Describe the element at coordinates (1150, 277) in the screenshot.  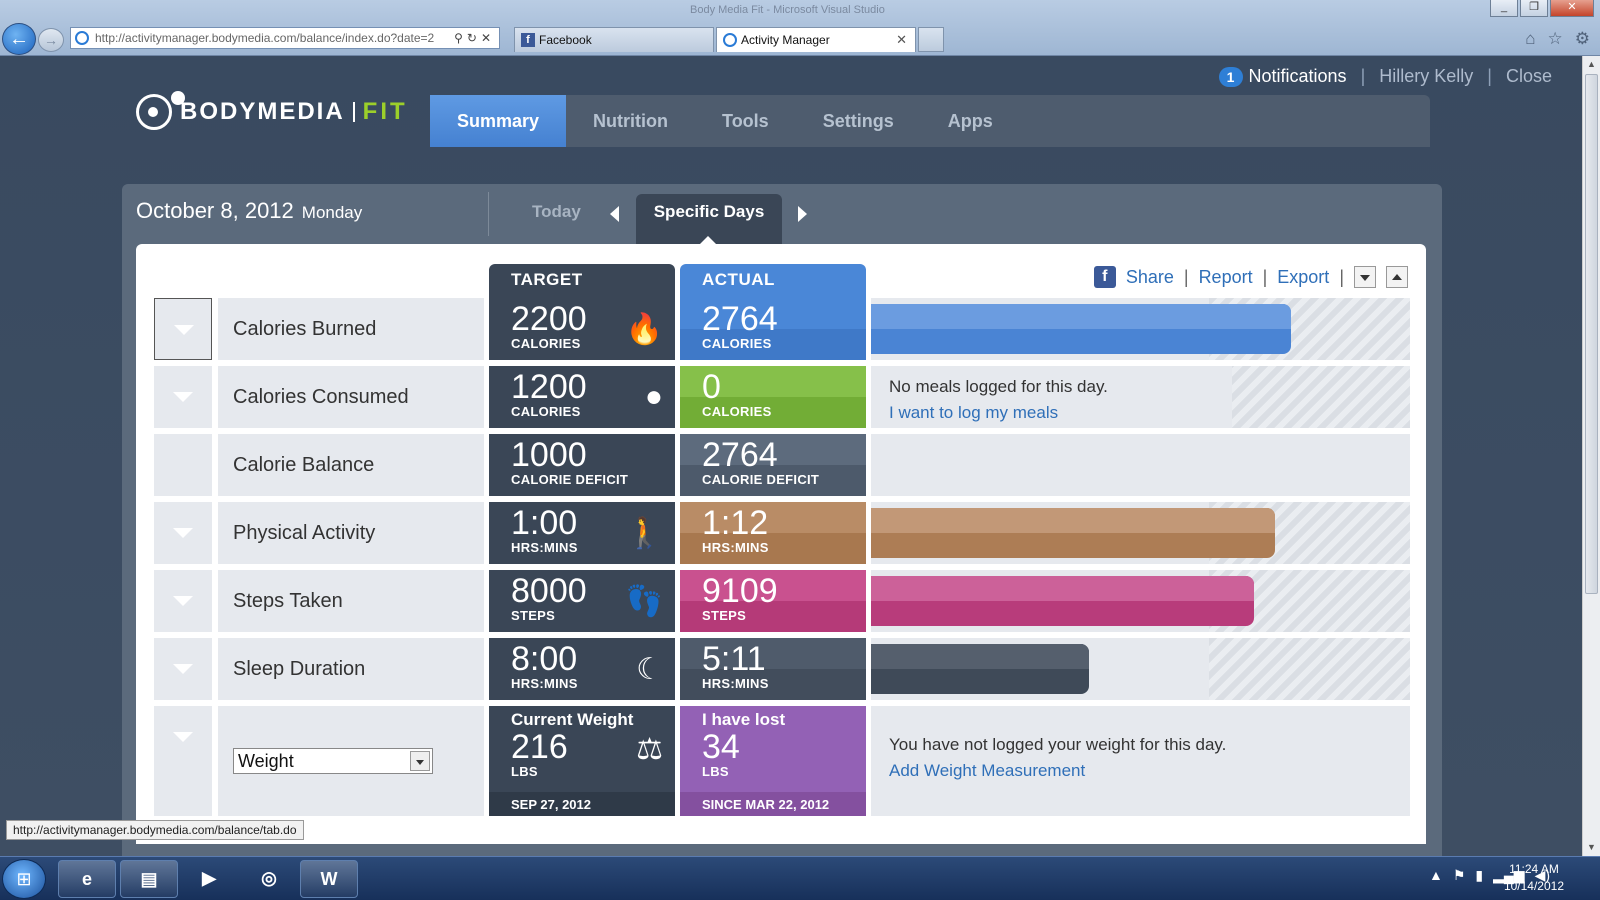
I see `share-link: Share` at that location.